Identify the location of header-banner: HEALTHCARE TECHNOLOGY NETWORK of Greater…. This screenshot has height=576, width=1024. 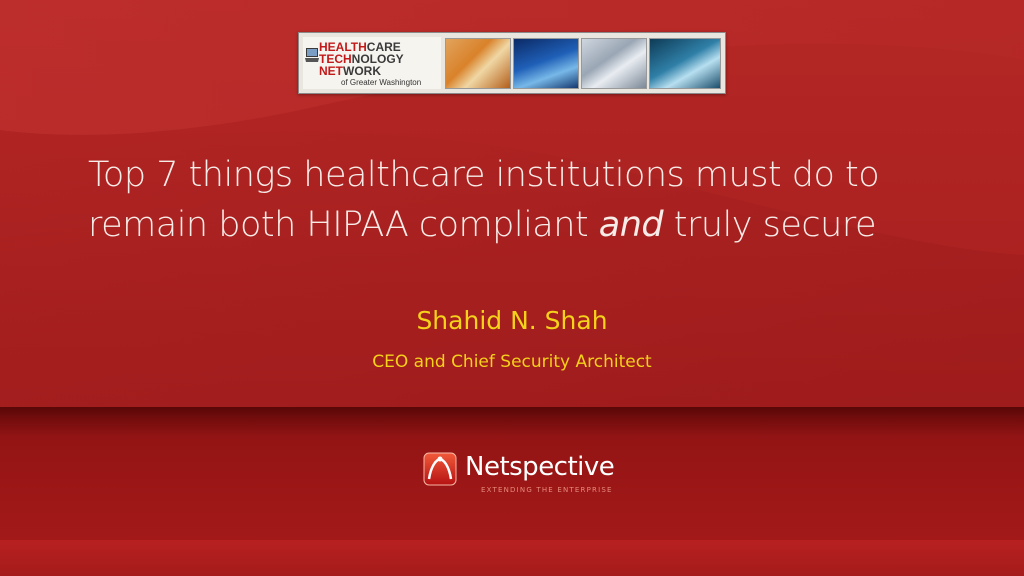
(512, 63).